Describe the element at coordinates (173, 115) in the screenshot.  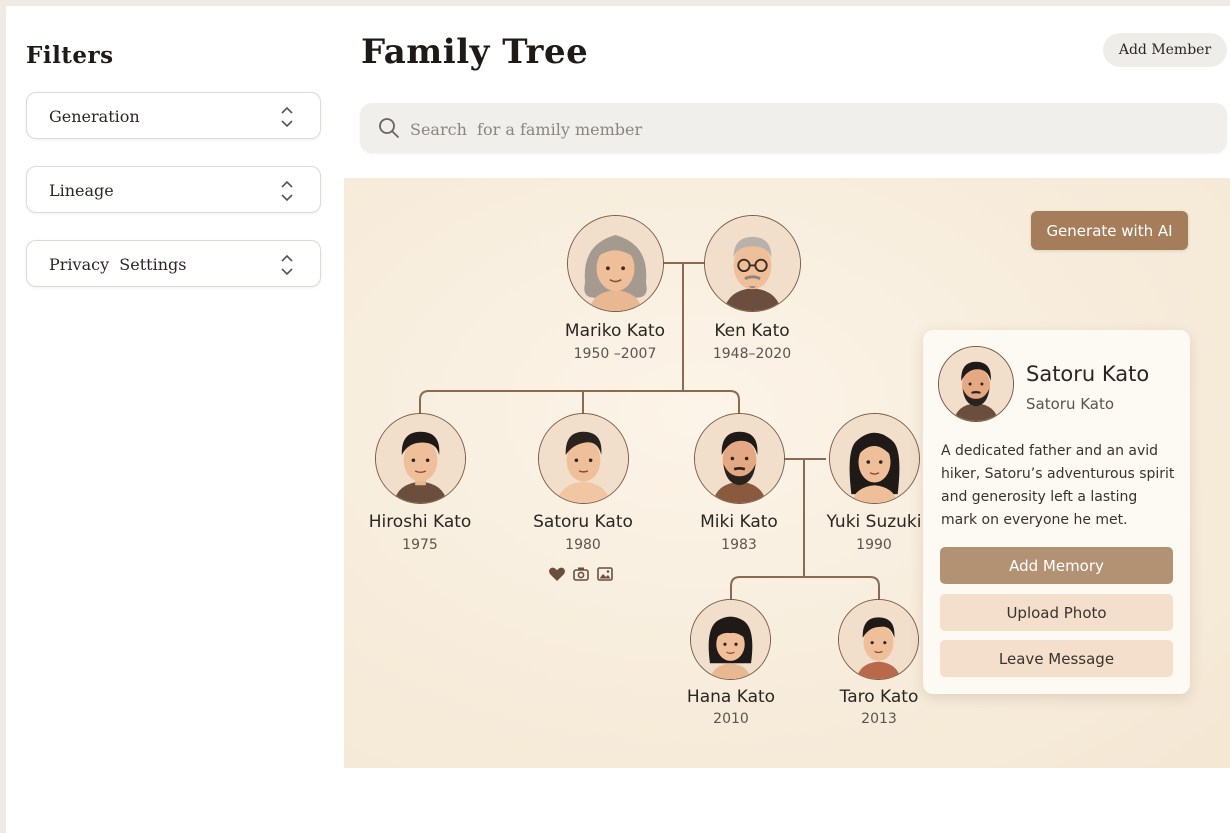
I see `filter-generation: Generation` at that location.